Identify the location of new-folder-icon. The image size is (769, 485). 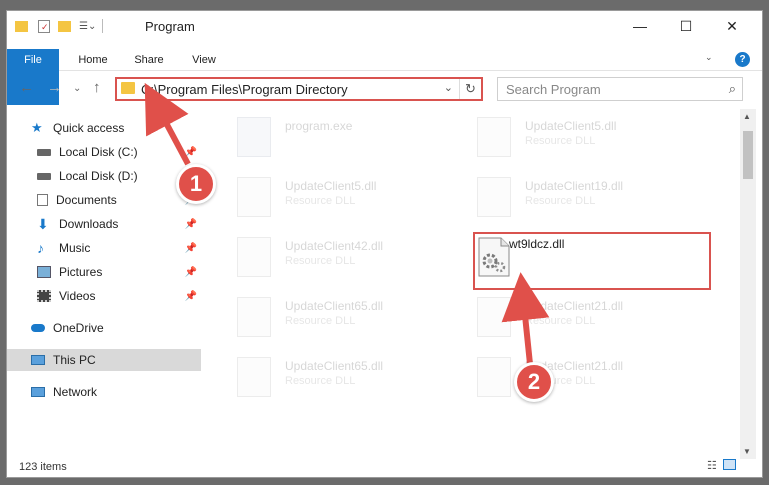
(64, 26).